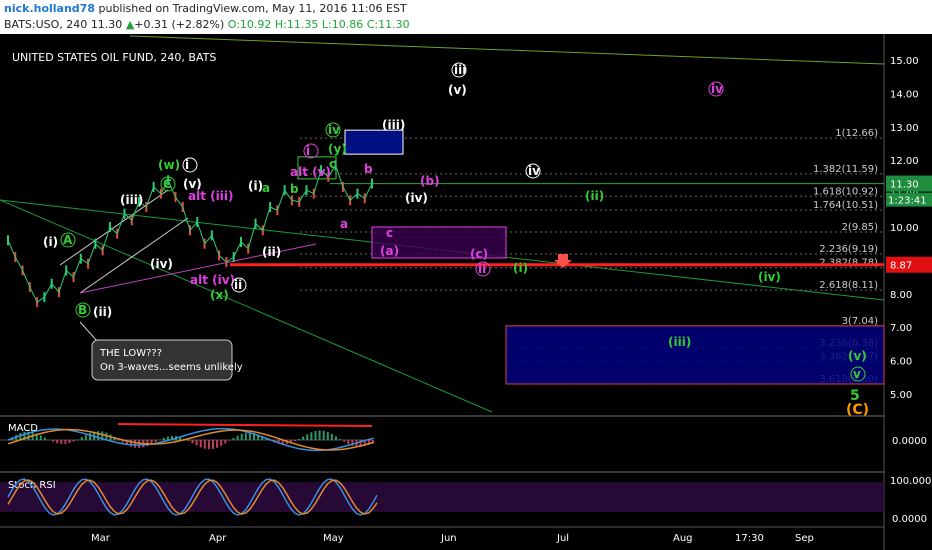 Image resolution: width=932 pixels, height=550 pixels. I want to click on wave-label: v, so click(857, 374).